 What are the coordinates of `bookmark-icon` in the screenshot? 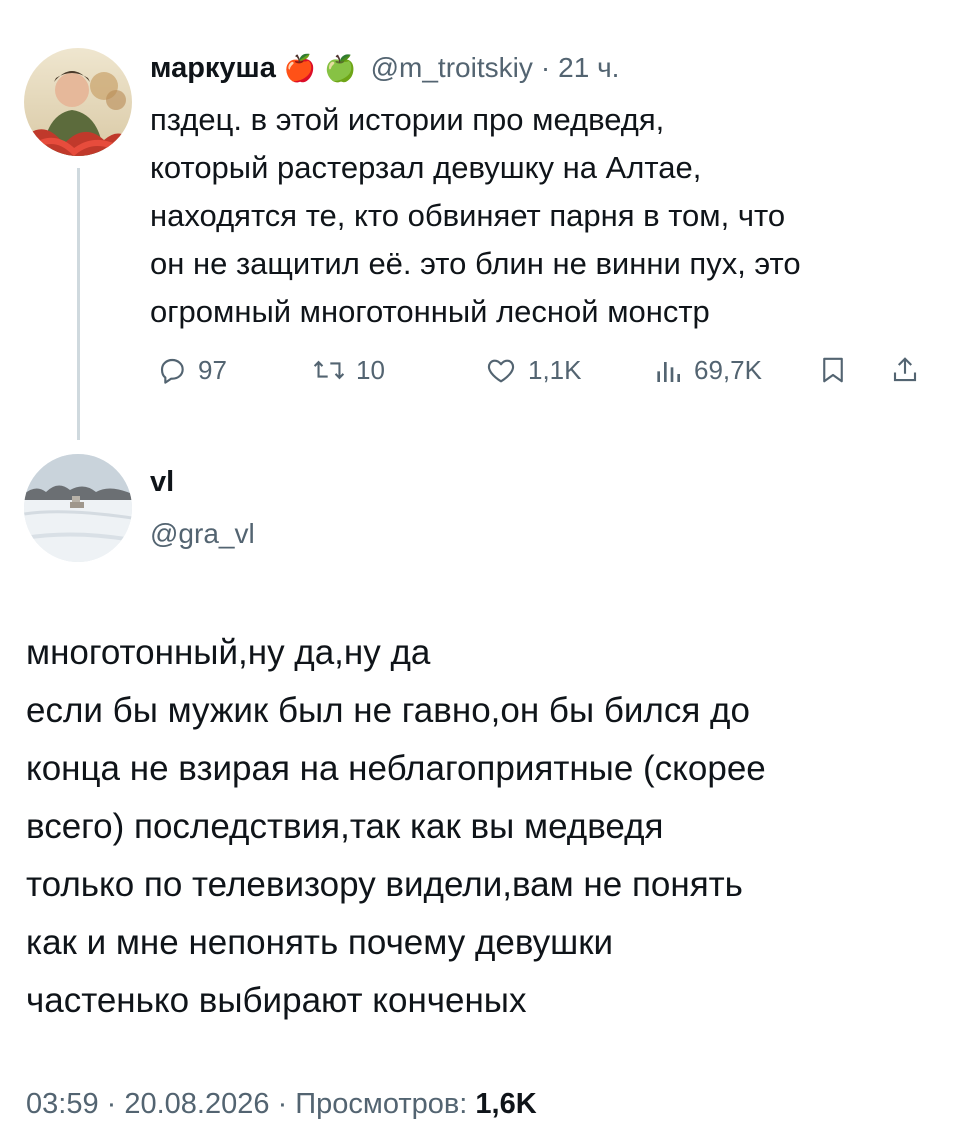 It's located at (833, 370).